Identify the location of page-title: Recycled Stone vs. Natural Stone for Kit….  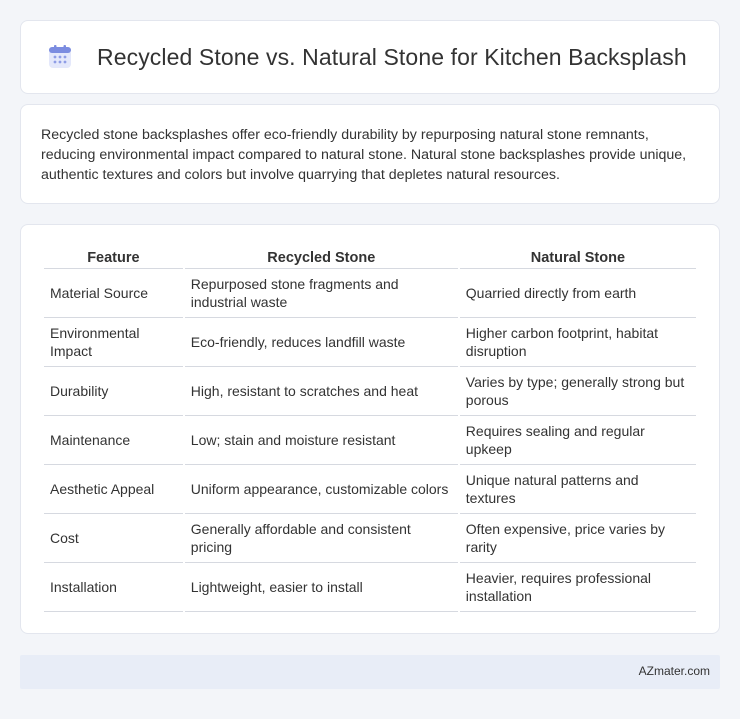
(392, 56).